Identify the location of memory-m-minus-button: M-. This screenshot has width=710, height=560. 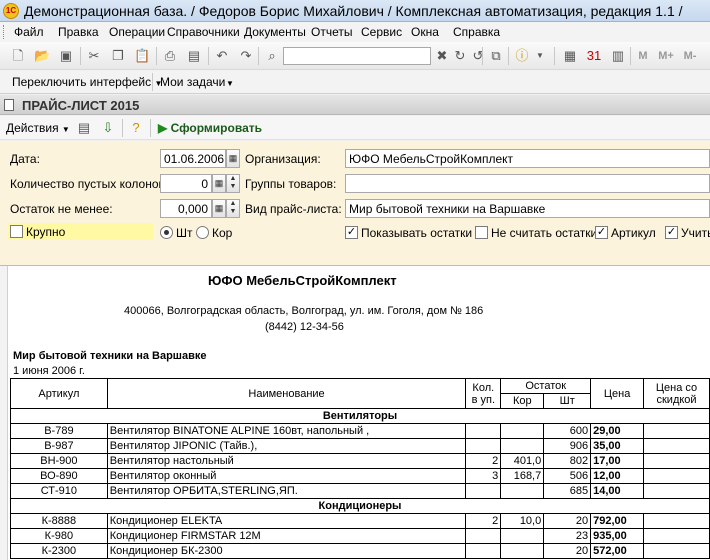
(690, 56).